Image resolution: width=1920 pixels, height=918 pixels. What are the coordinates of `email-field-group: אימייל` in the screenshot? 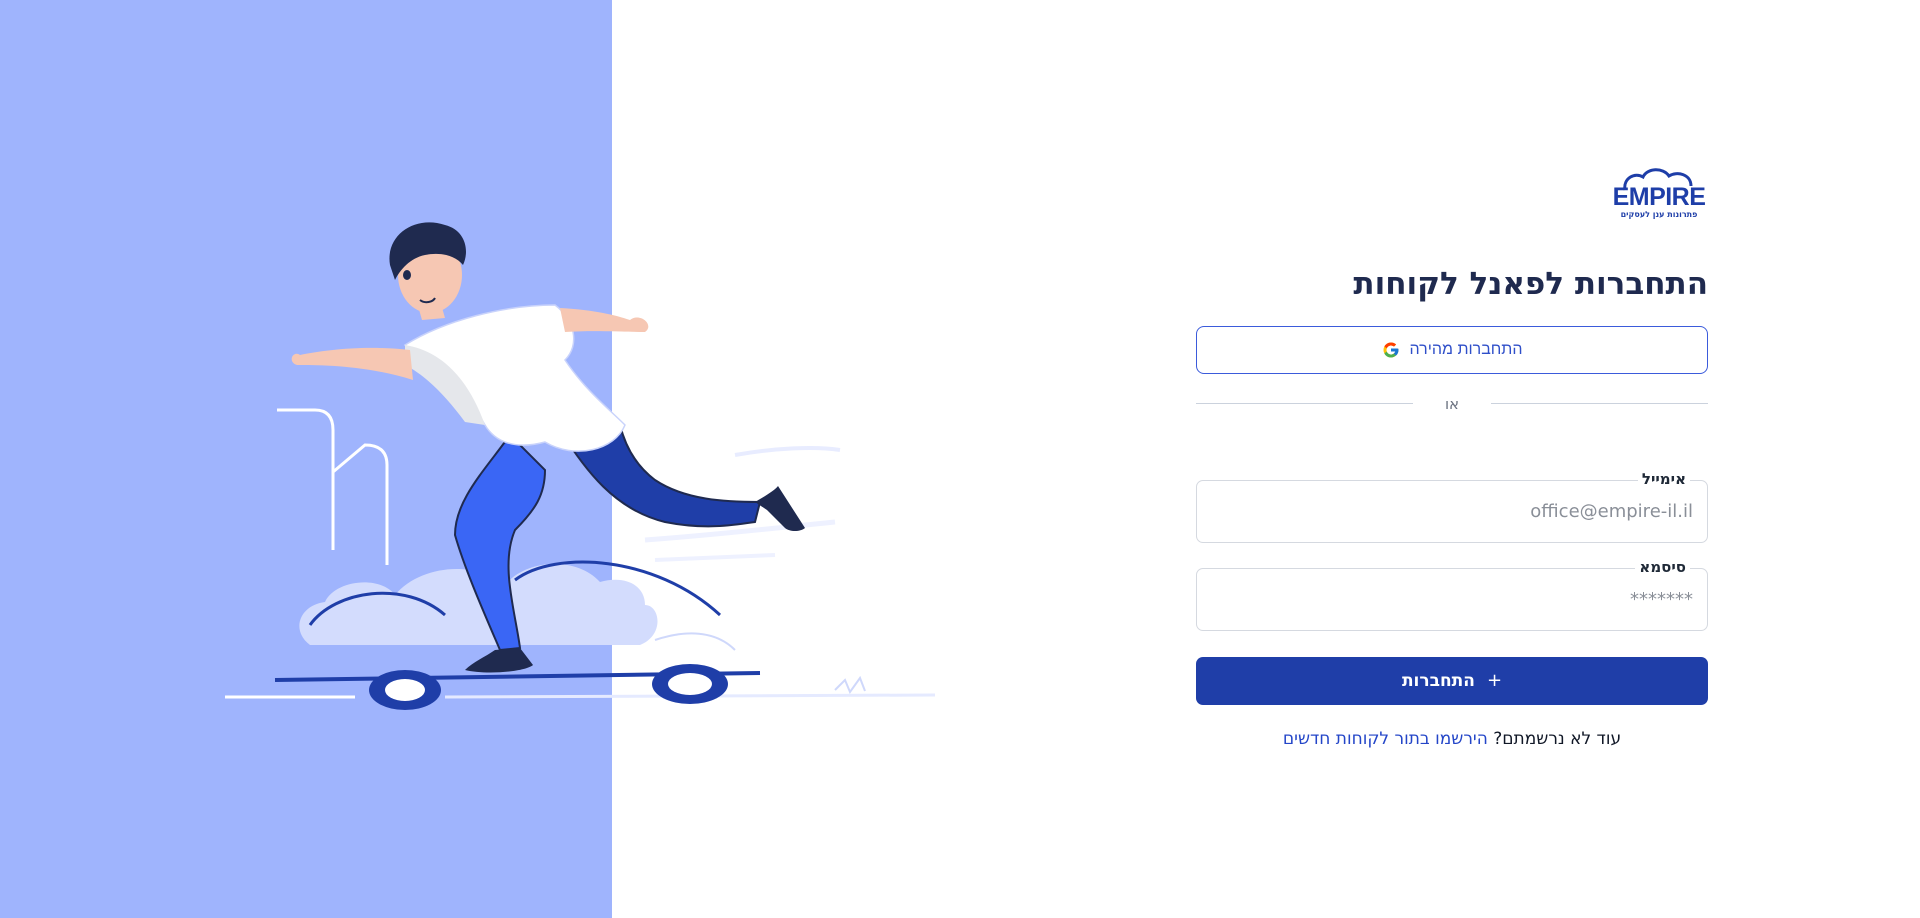 It's located at (1452, 506).